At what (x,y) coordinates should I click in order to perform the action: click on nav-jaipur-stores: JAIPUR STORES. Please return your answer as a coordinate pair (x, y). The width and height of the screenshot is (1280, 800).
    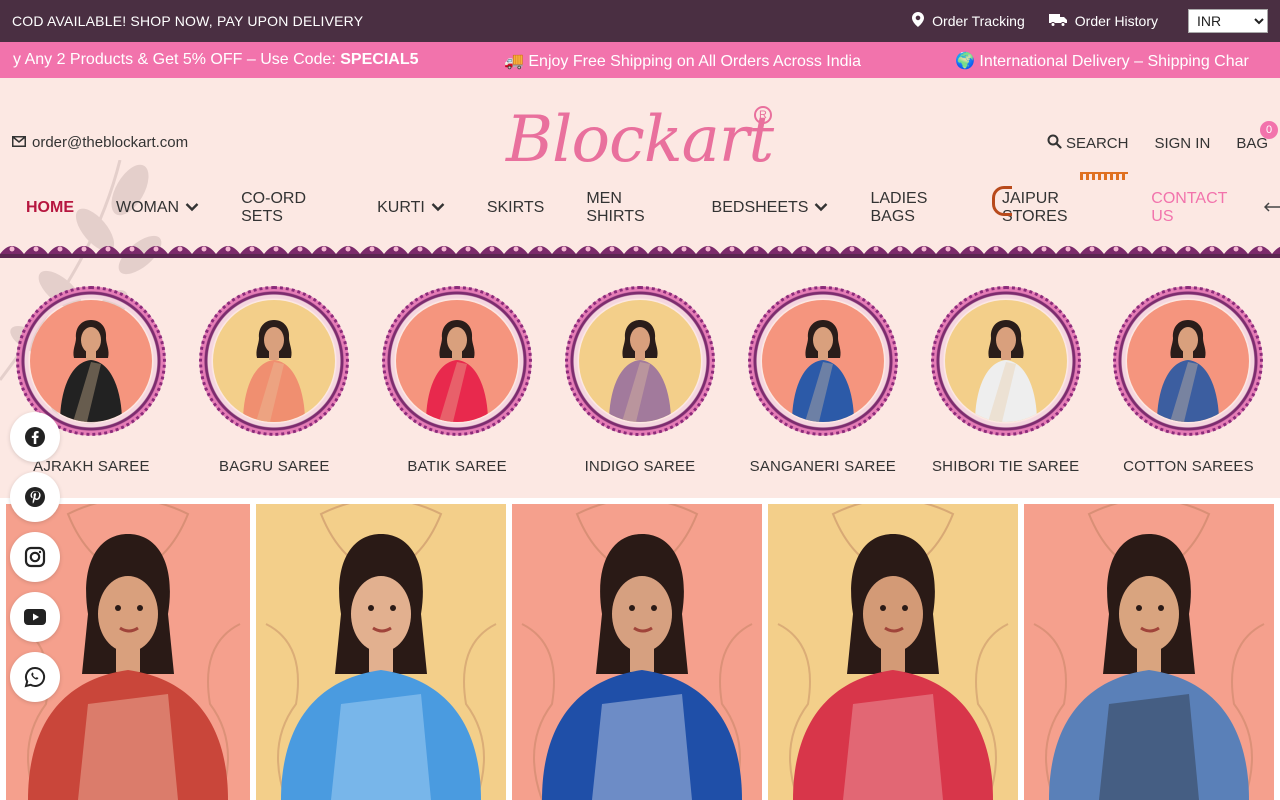
    Looking at the image, I should click on (1059, 199).